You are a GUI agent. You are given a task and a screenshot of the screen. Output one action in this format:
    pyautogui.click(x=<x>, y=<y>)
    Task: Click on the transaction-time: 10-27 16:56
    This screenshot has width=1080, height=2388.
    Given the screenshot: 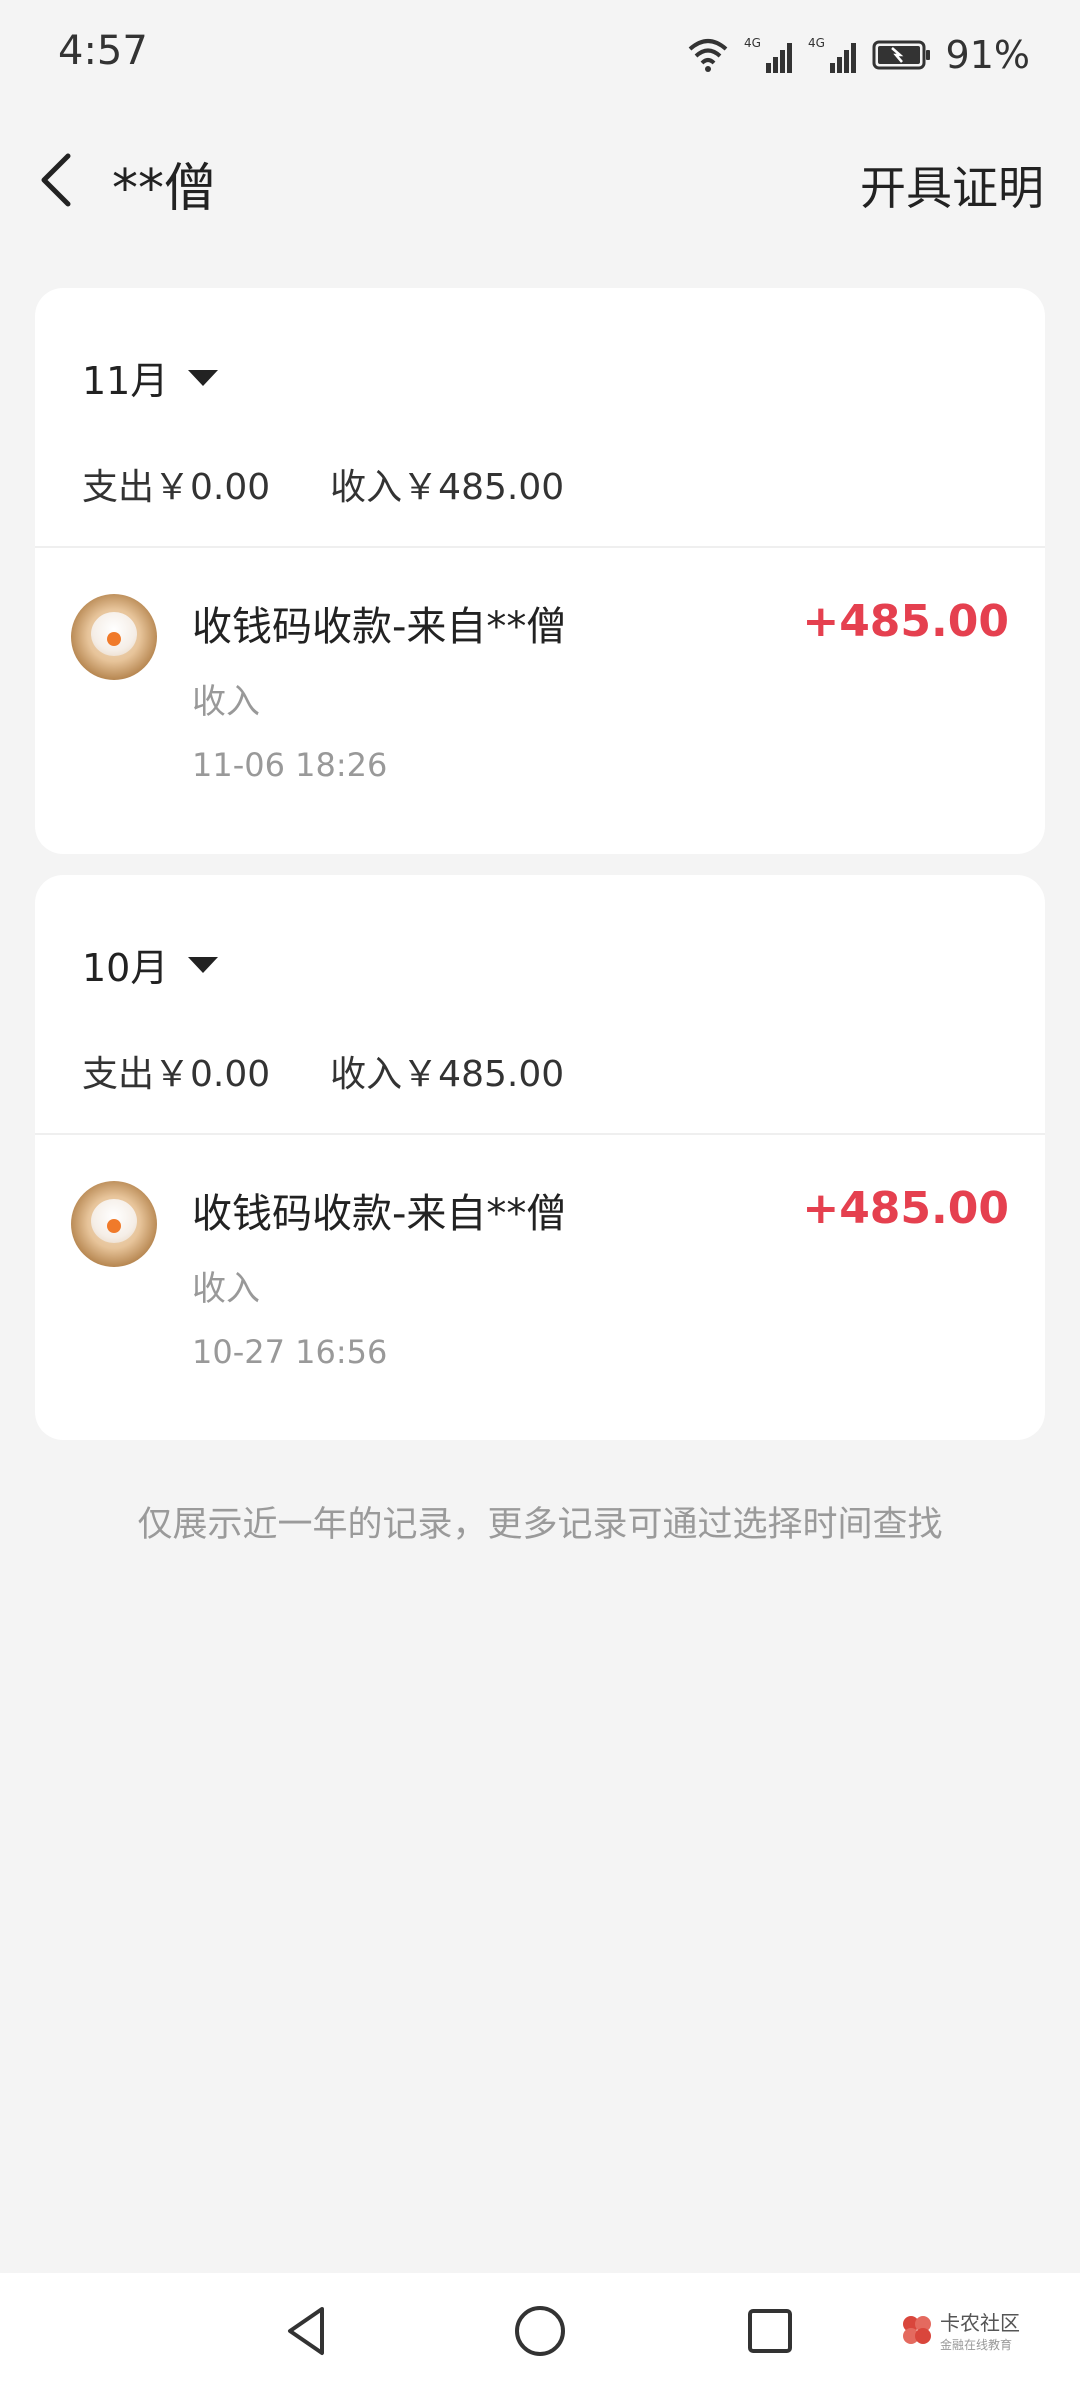 What is the action you would take?
    pyautogui.click(x=290, y=1352)
    